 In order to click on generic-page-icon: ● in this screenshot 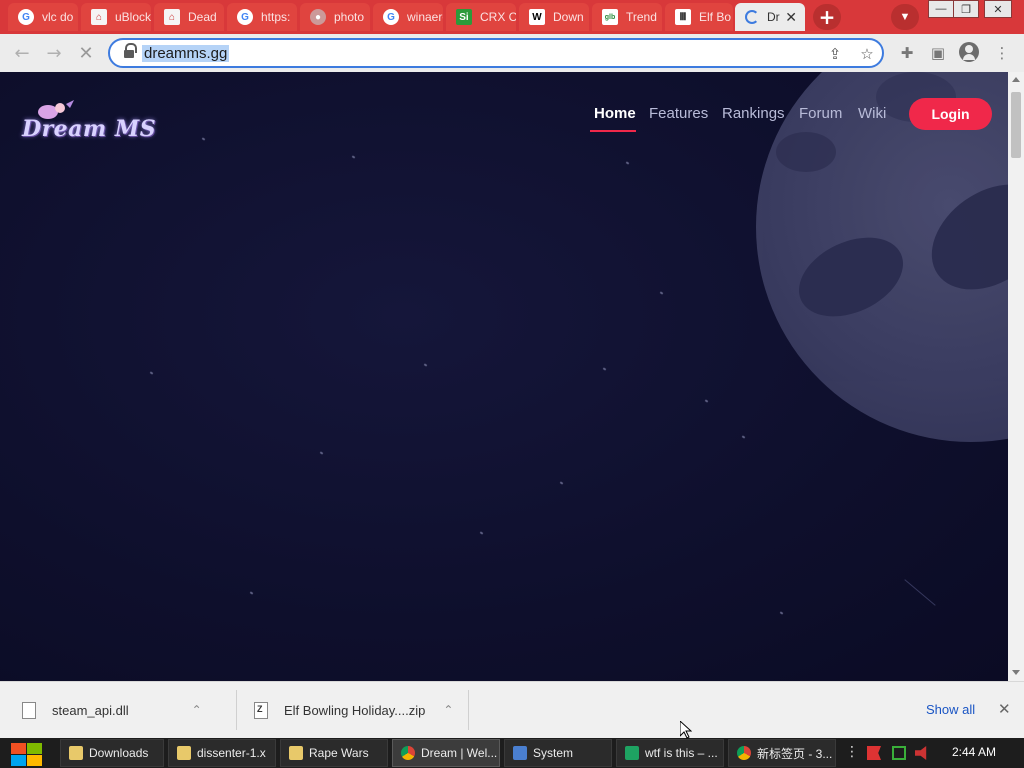, I will do `click(318, 17)`.